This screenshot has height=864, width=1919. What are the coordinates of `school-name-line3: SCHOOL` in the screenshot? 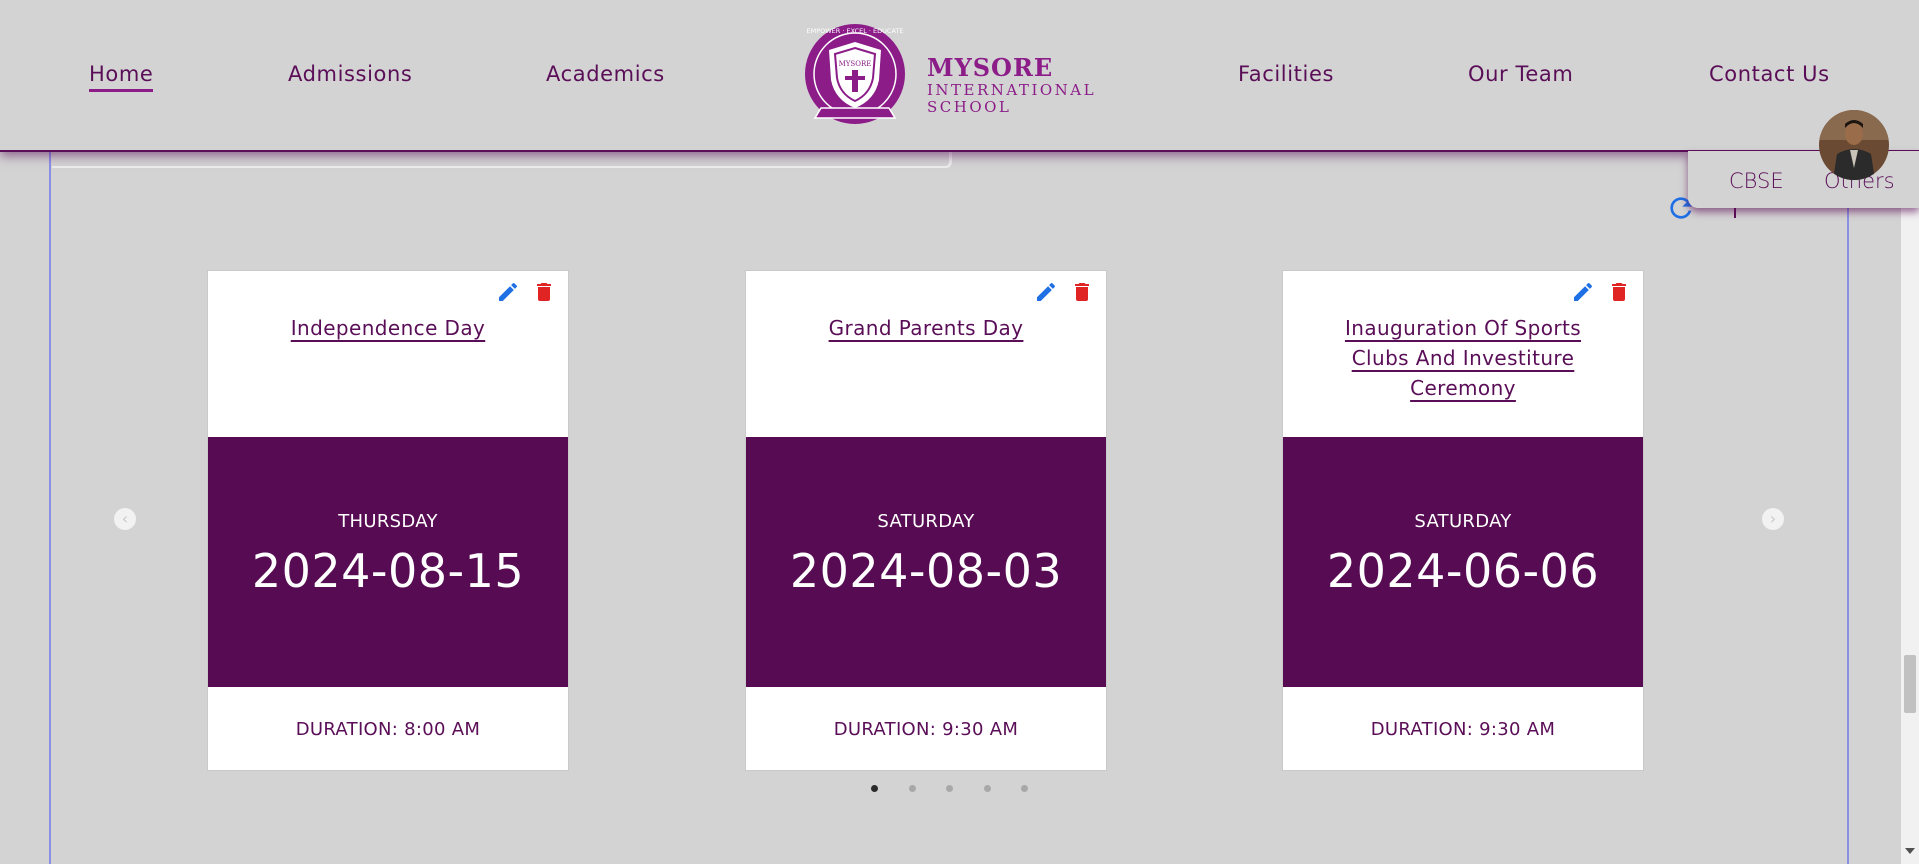 It's located at (969, 107).